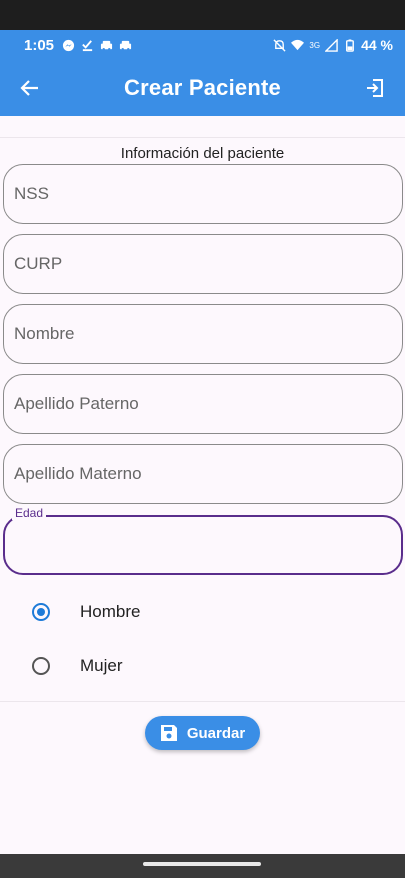 The height and width of the screenshot is (878, 405). Describe the element at coordinates (202, 45) in the screenshot. I see `status-bar: 1:05 3G 44 %` at that location.